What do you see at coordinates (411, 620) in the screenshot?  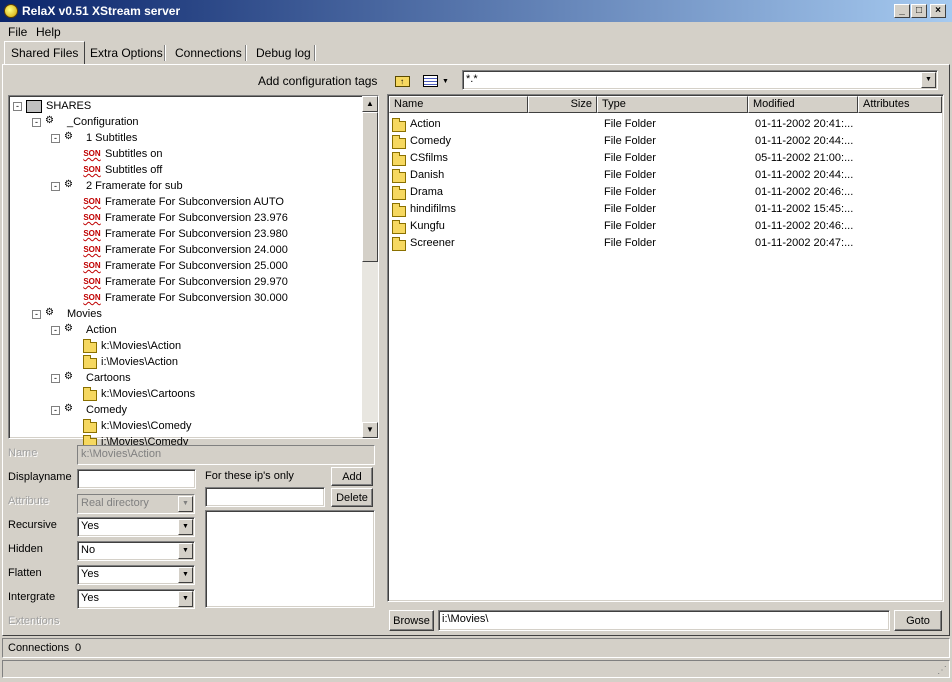 I see `browse-button: Browse` at bounding box center [411, 620].